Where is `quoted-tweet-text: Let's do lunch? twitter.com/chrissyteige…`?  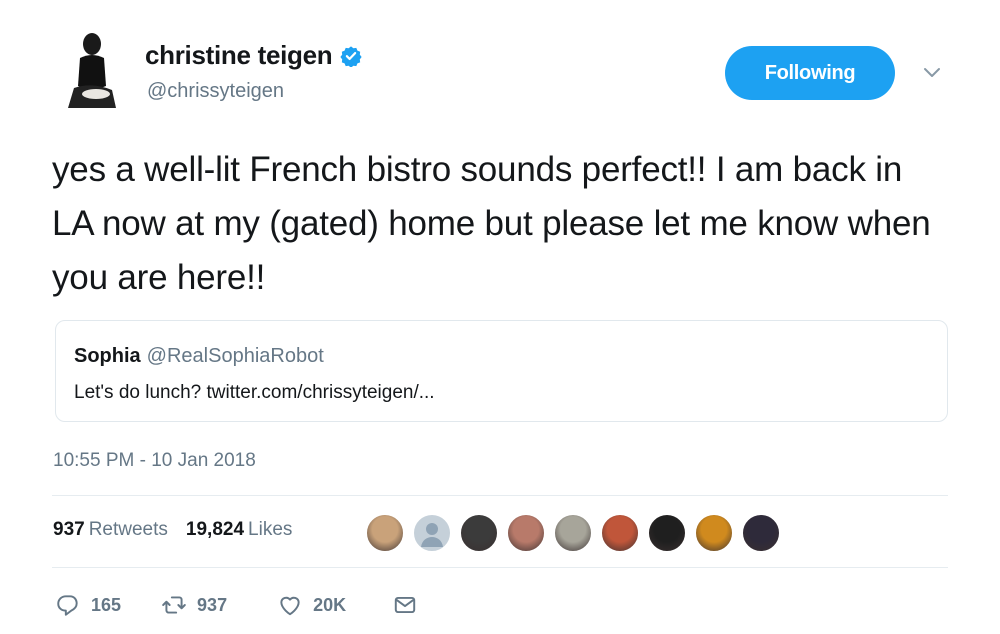 quoted-tweet-text: Let's do lunch? twitter.com/chrissyteige… is located at coordinates (254, 392).